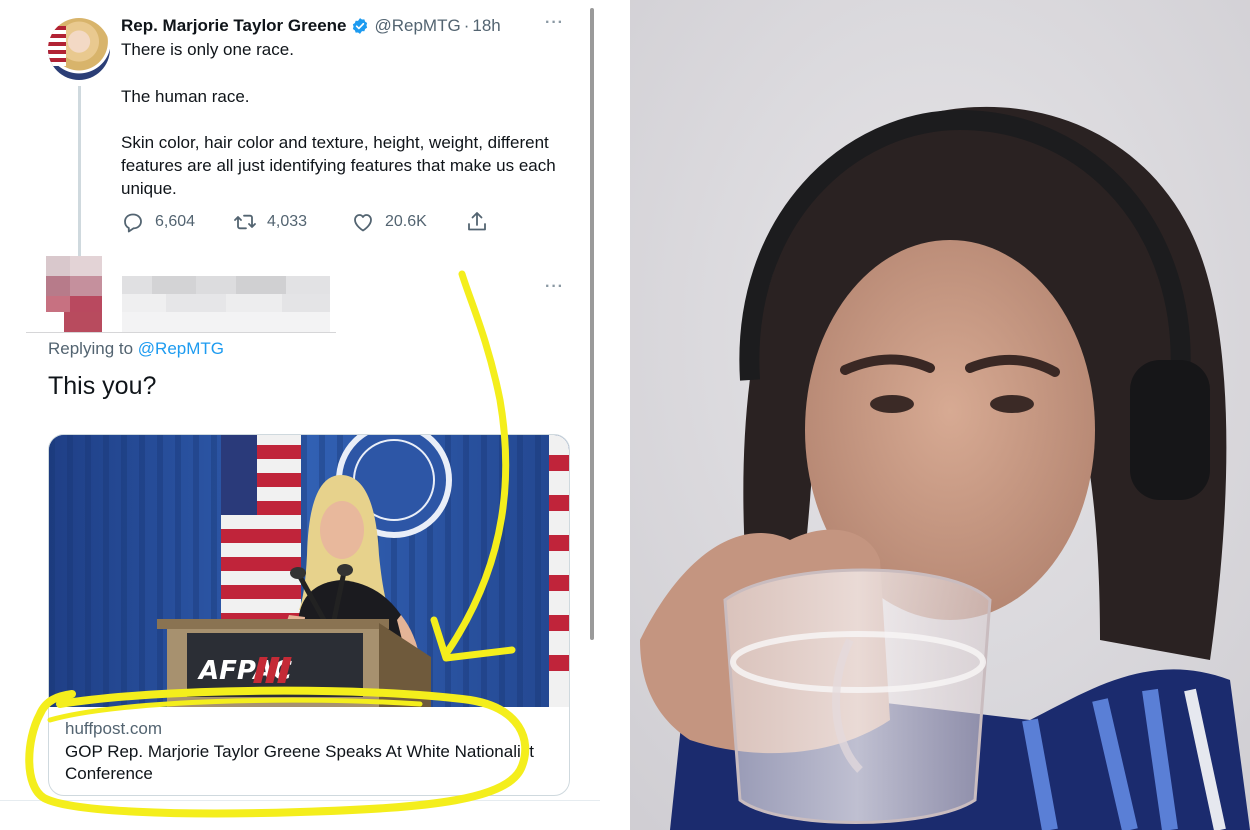  What do you see at coordinates (245, 222) in the screenshot?
I see `retweet-icon` at bounding box center [245, 222].